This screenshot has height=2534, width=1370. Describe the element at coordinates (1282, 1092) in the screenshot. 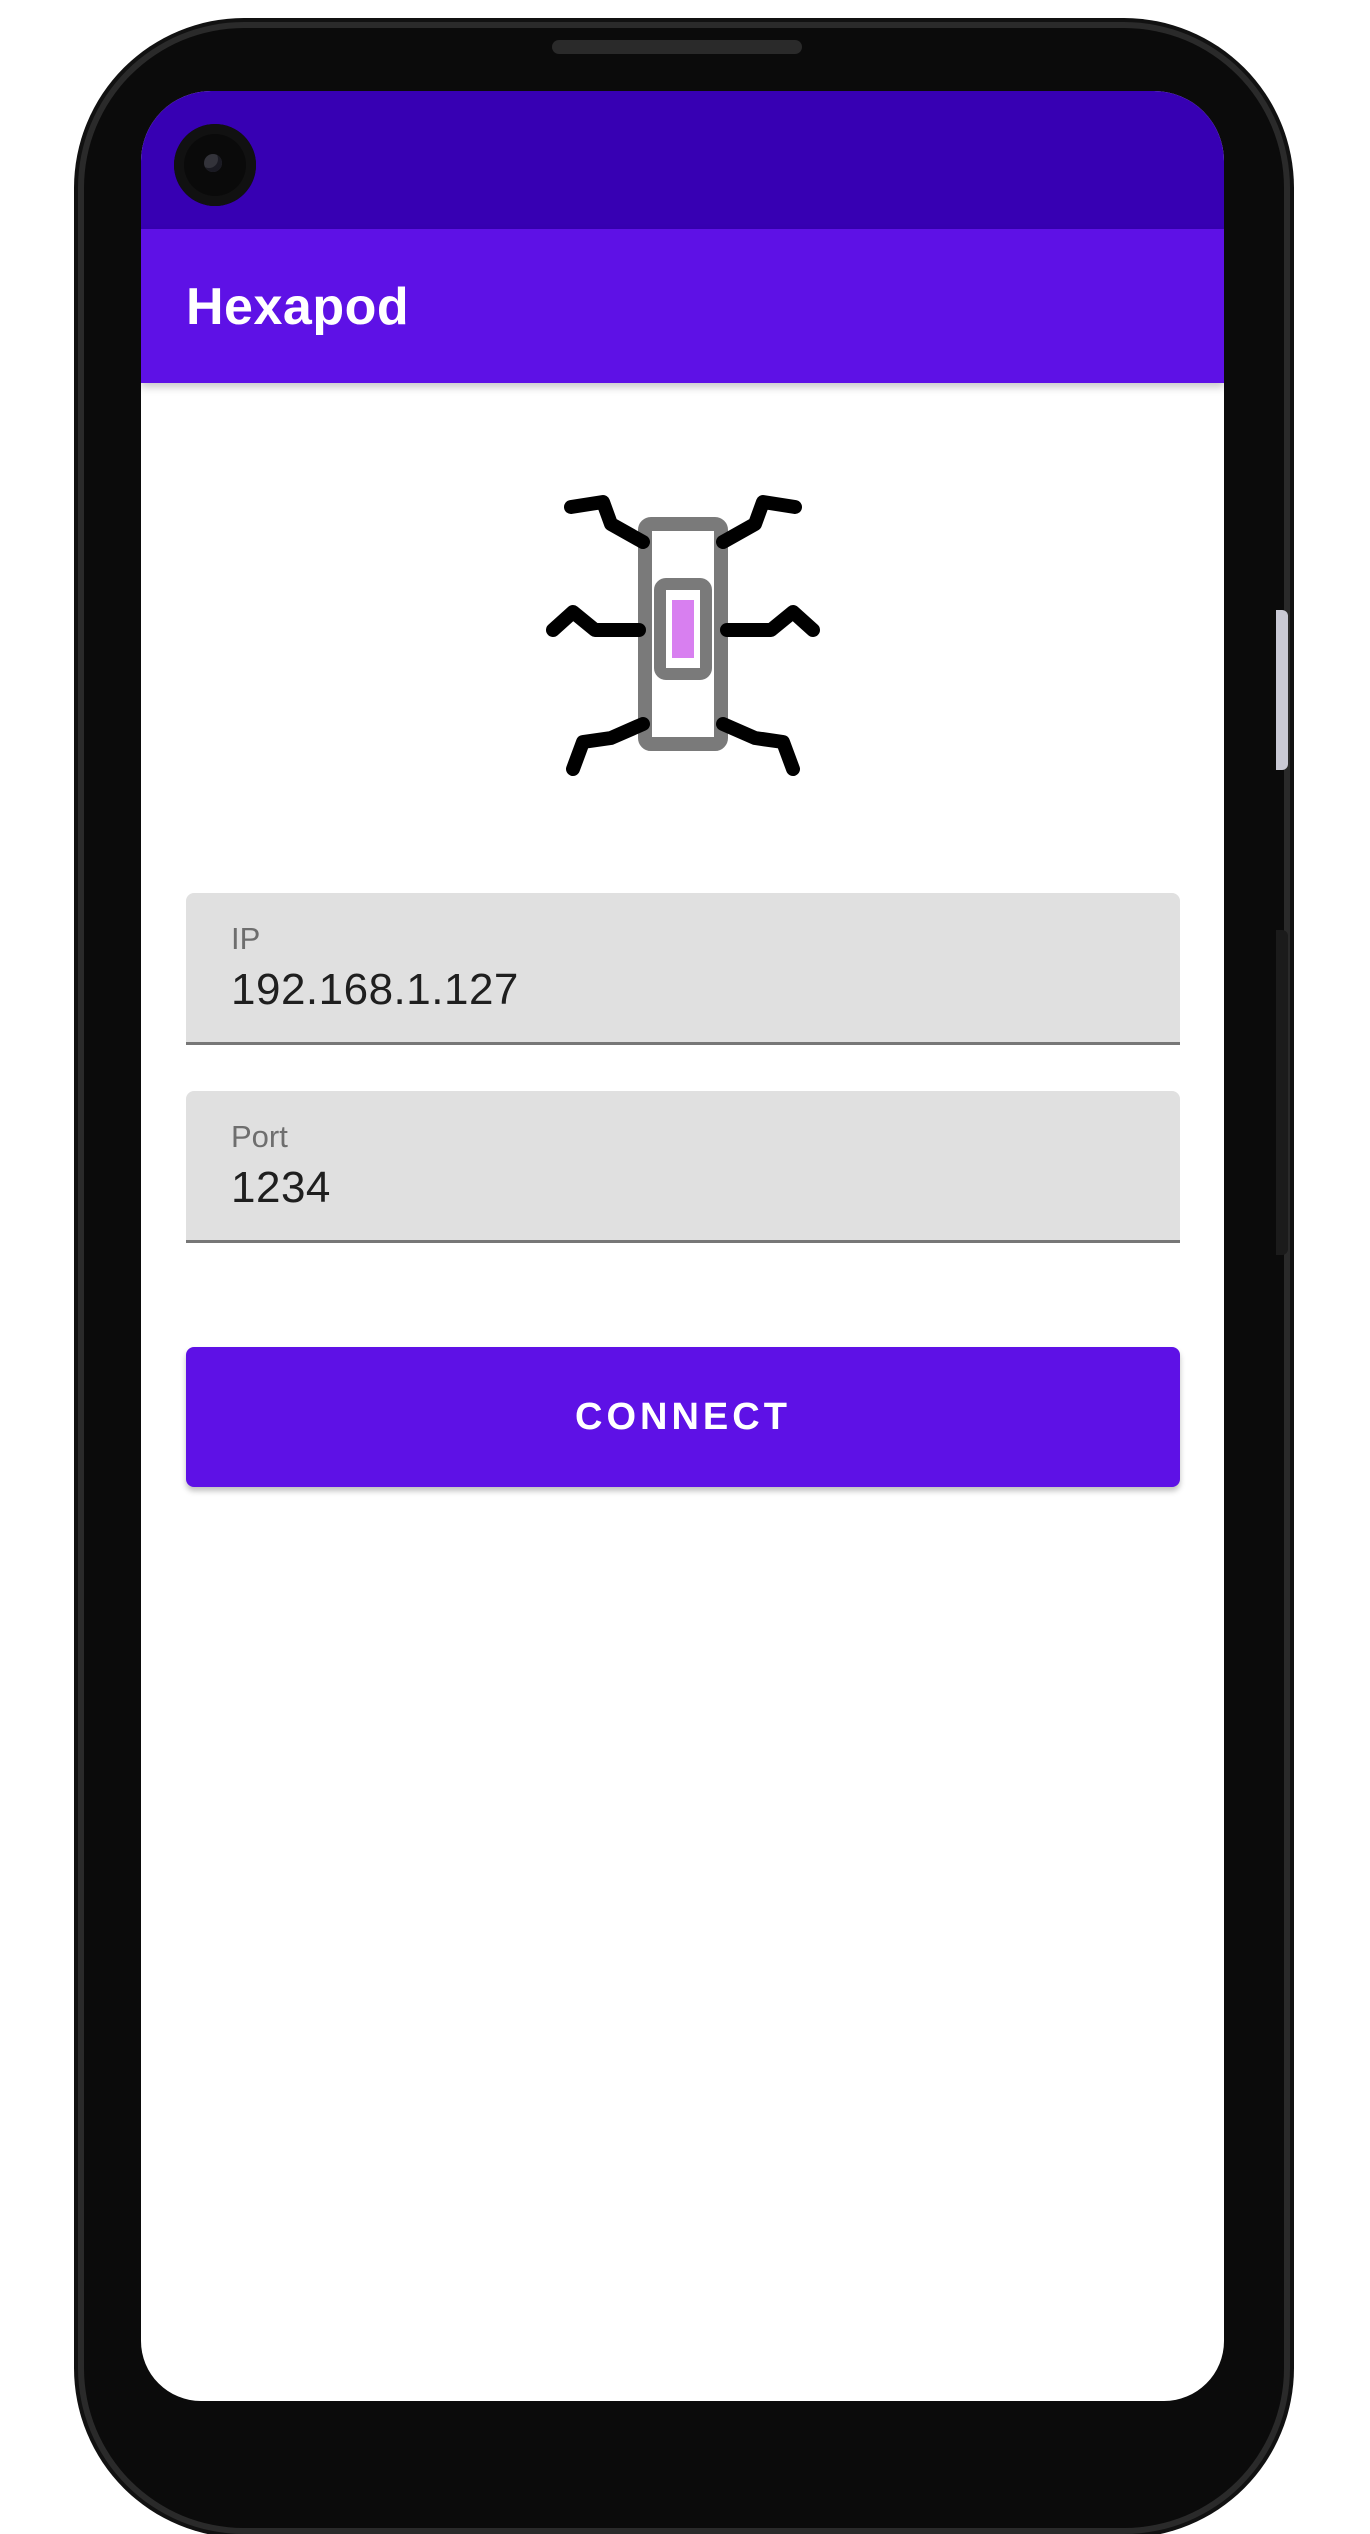

I see `power-button` at that location.